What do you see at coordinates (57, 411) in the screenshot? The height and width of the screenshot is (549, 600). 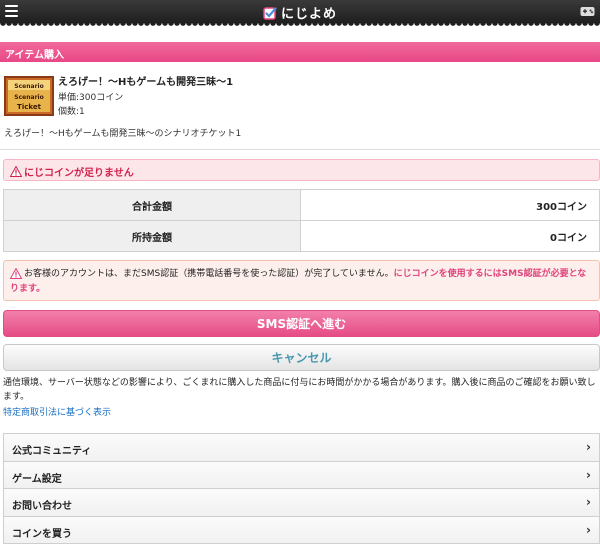 I see `commercial-law-link: 特定商取引法に基づく表示` at bounding box center [57, 411].